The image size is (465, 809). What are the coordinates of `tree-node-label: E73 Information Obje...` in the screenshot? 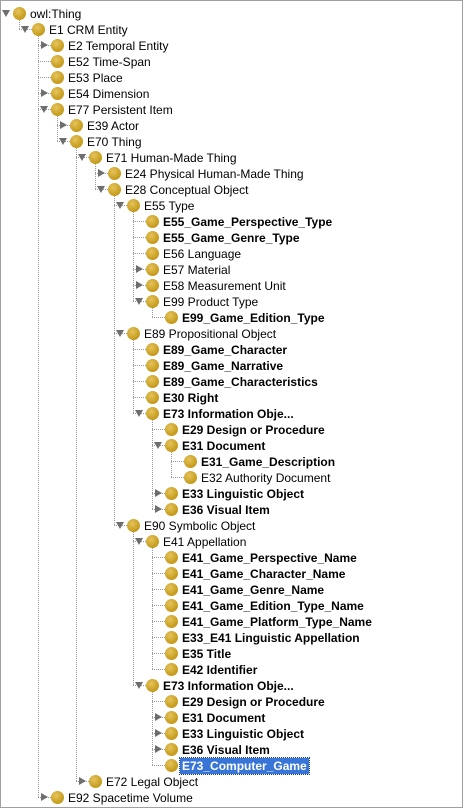 It's located at (228, 686).